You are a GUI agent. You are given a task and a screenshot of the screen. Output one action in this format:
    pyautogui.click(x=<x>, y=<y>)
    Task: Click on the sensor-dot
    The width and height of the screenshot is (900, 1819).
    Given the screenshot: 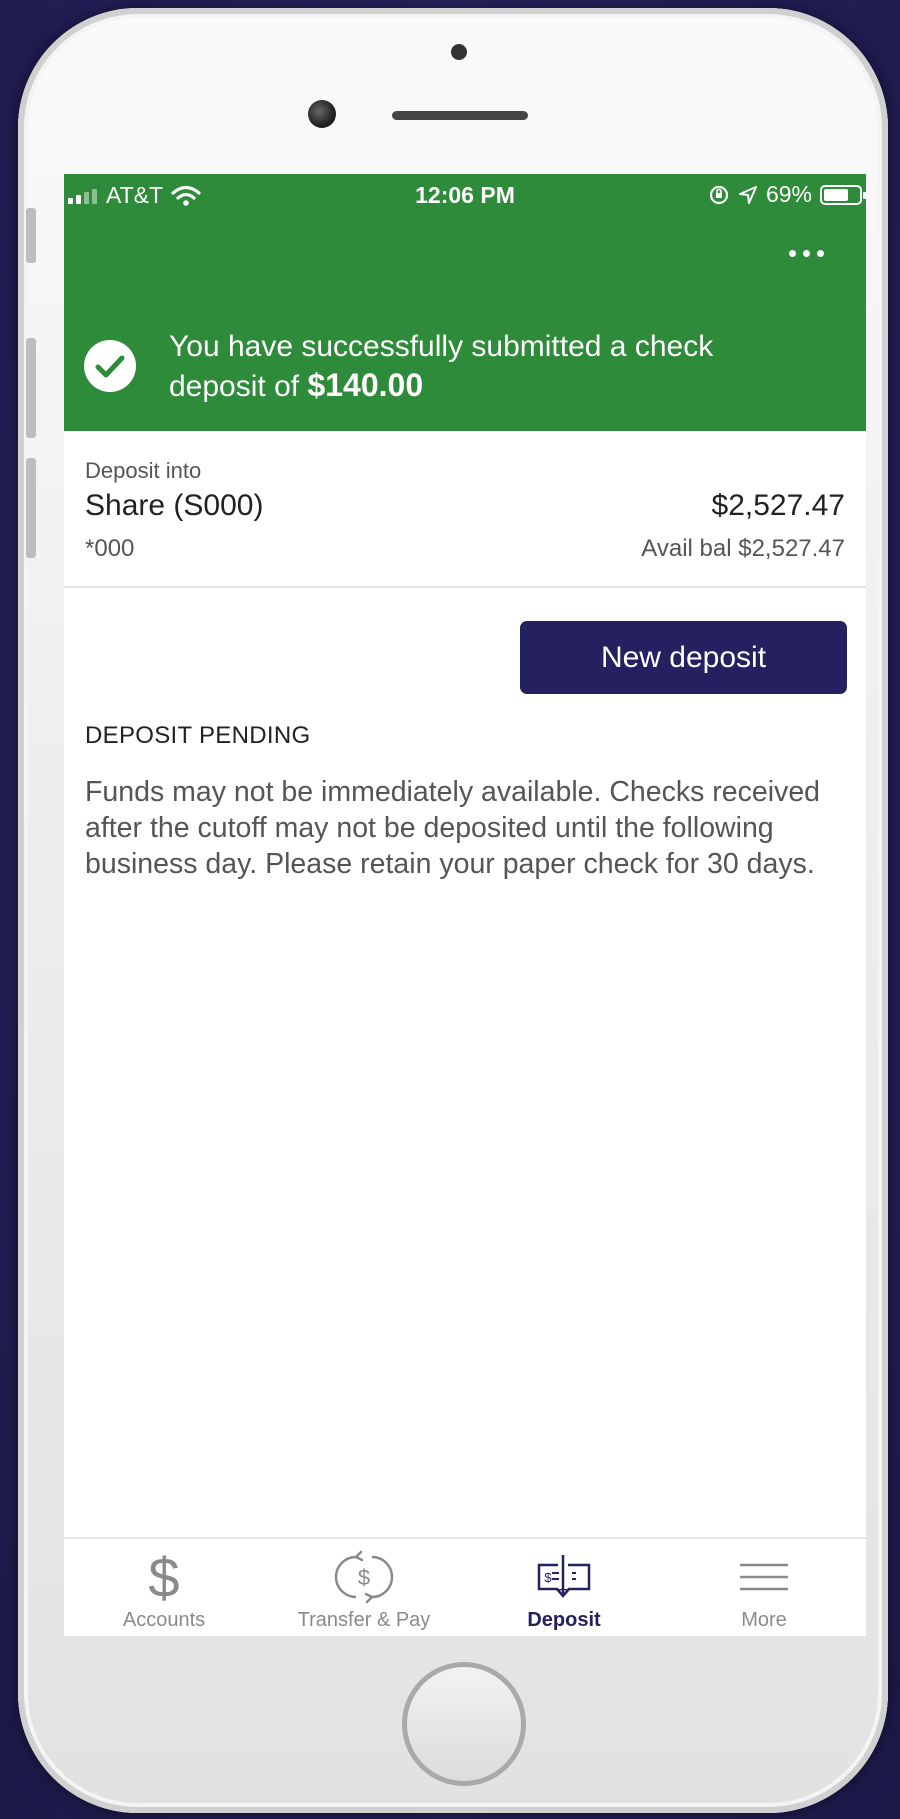 What is the action you would take?
    pyautogui.click(x=459, y=52)
    